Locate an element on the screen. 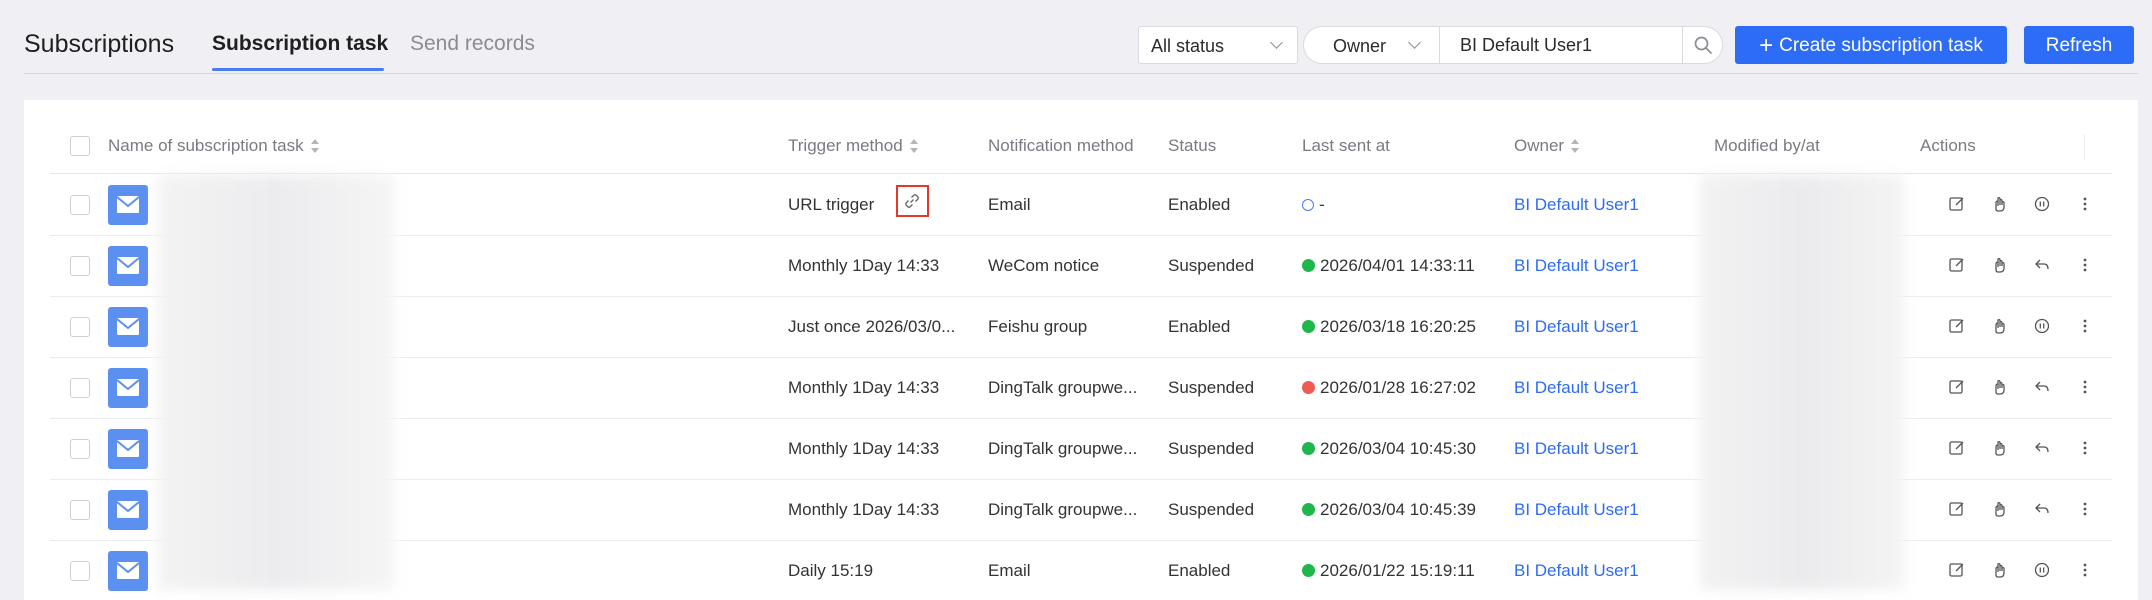 Image resolution: width=2152 pixels, height=600 pixels. owner-search-group: Owner is located at coordinates (1513, 45).